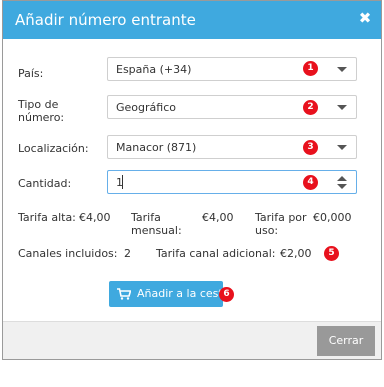 This screenshot has width=384, height=387. I want to click on annotation-badge-6: 6, so click(226, 294).